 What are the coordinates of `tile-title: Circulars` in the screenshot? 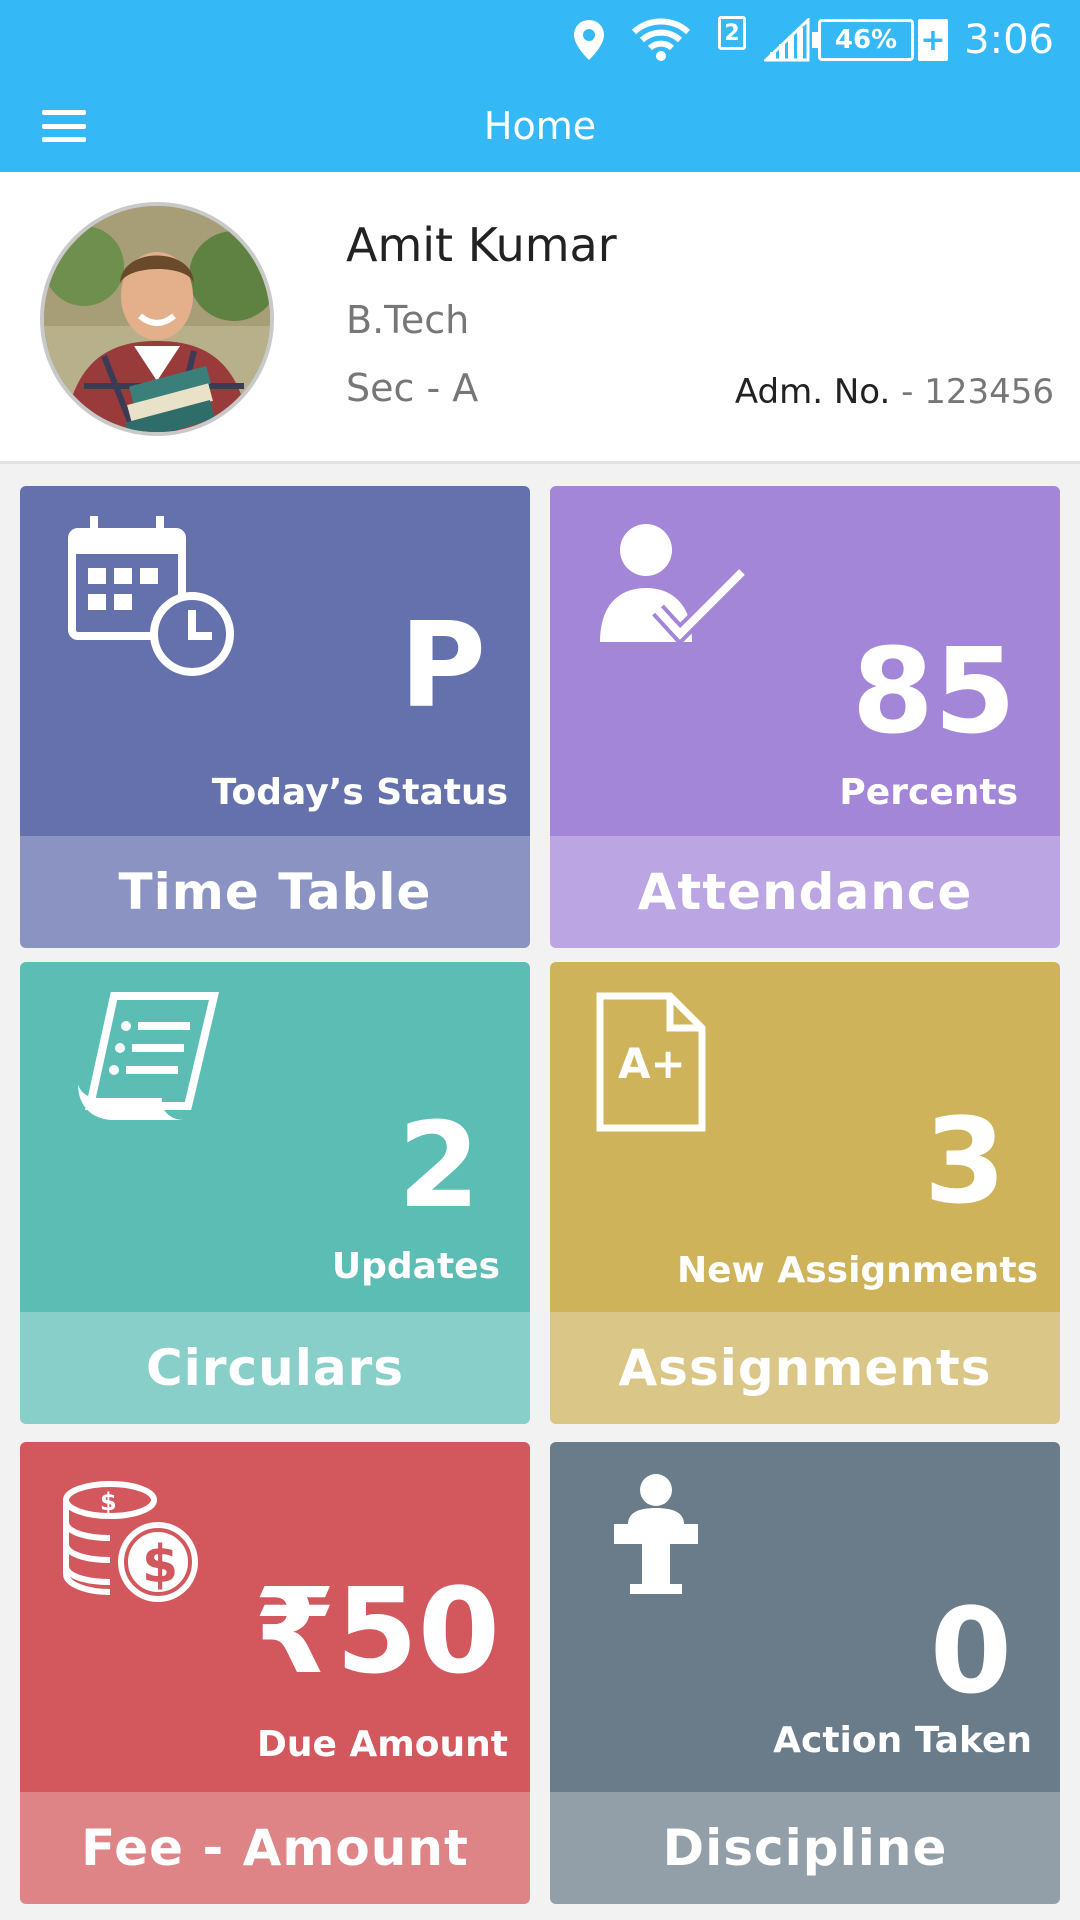 It's located at (275, 1368).